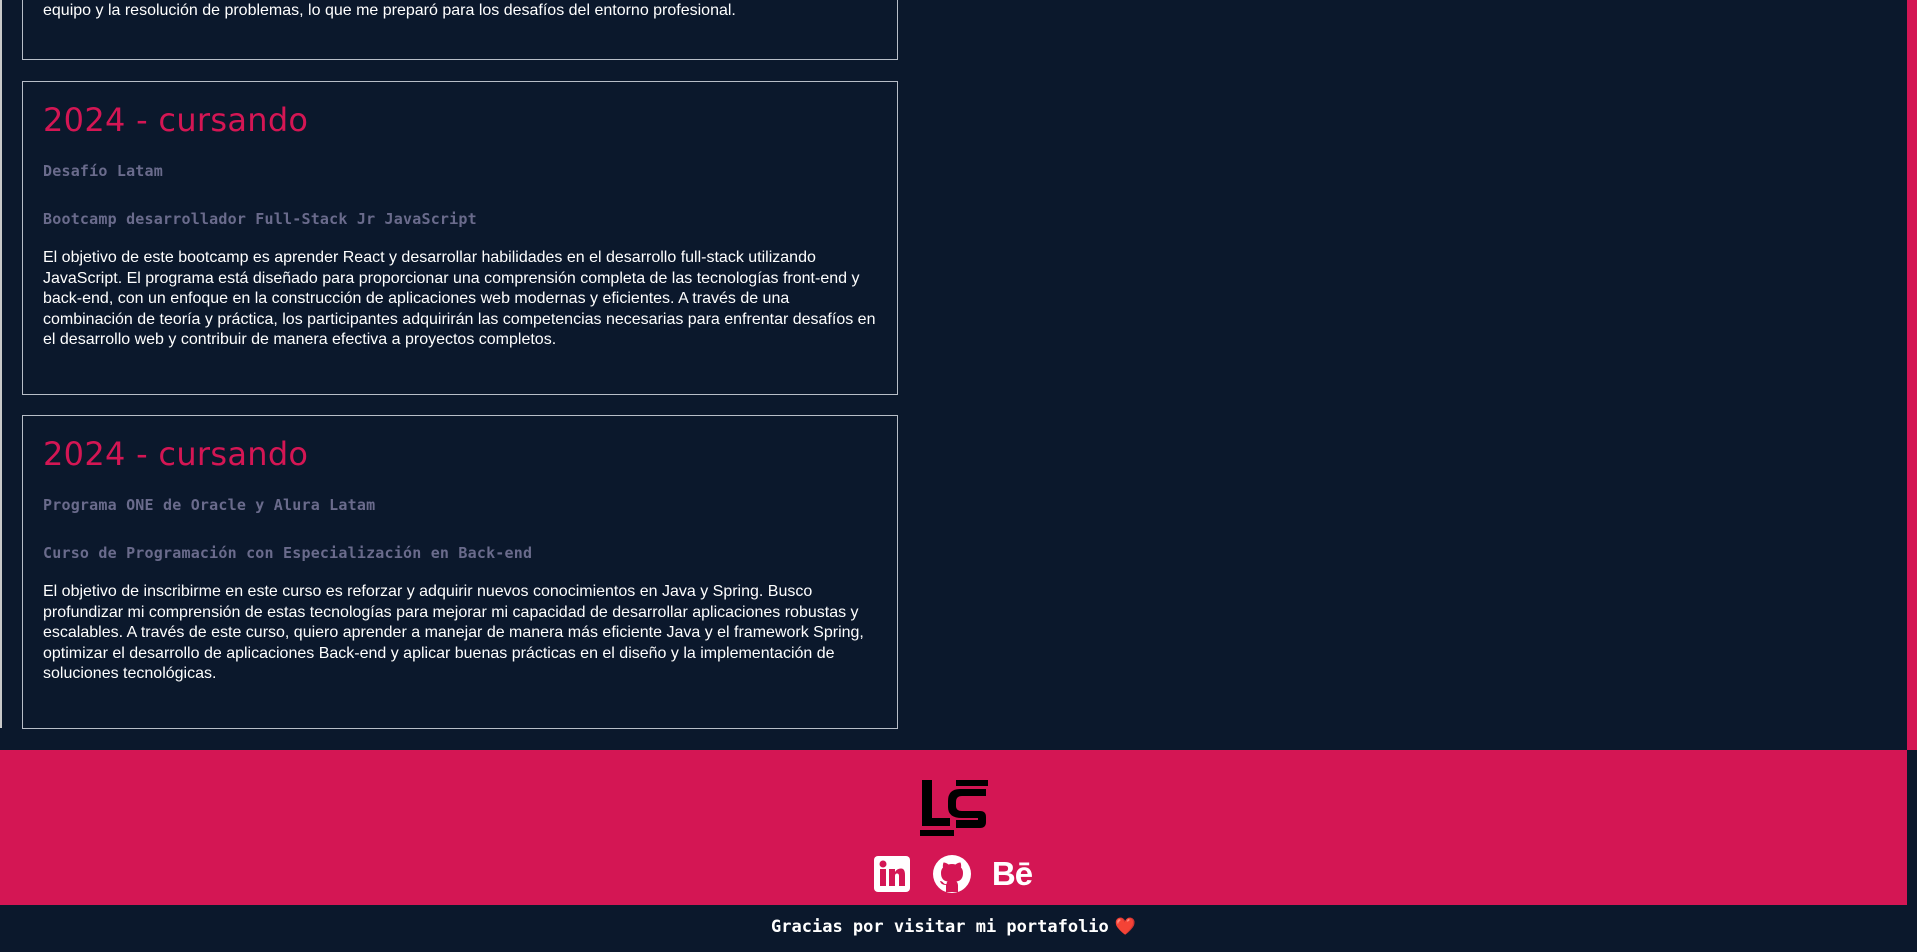 The height and width of the screenshot is (952, 1917). What do you see at coordinates (103, 171) in the screenshot?
I see `card-institution: Desafío Latam` at bounding box center [103, 171].